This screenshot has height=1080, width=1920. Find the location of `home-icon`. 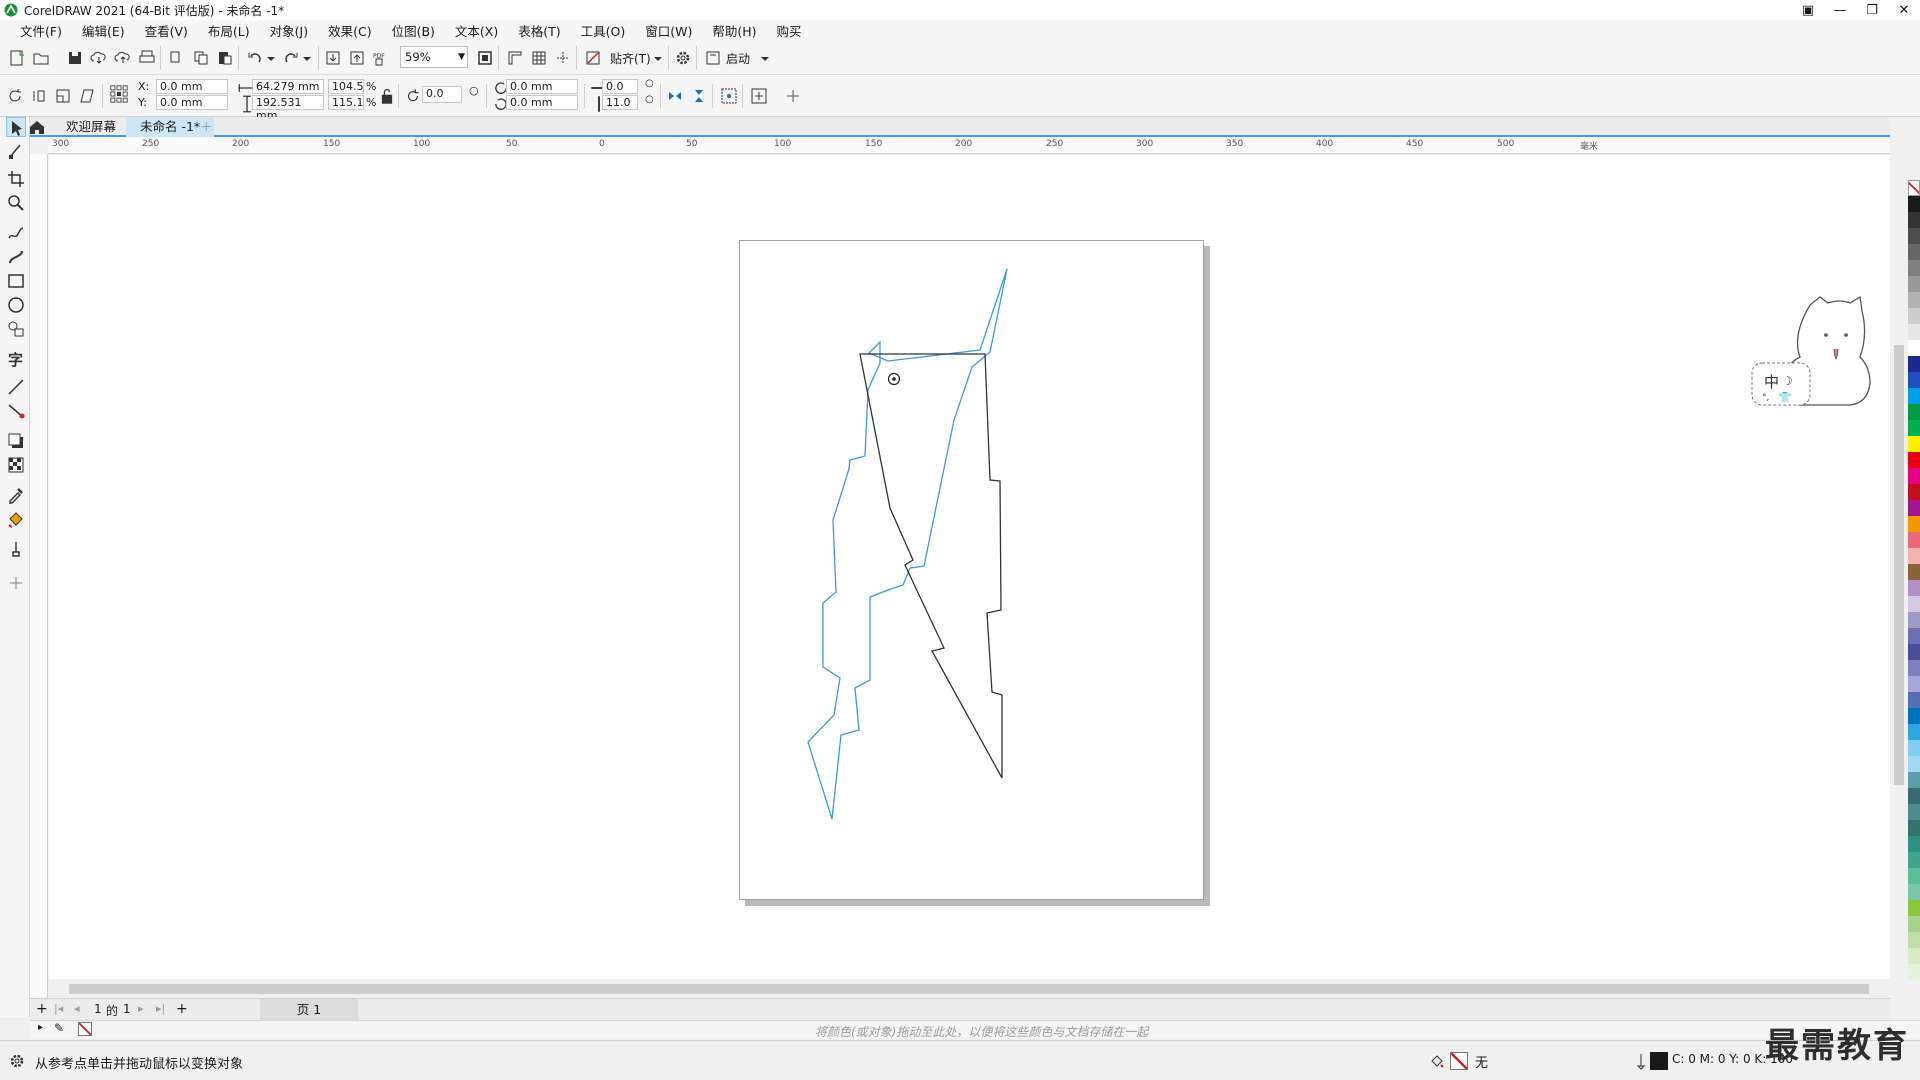

home-icon is located at coordinates (37, 127).